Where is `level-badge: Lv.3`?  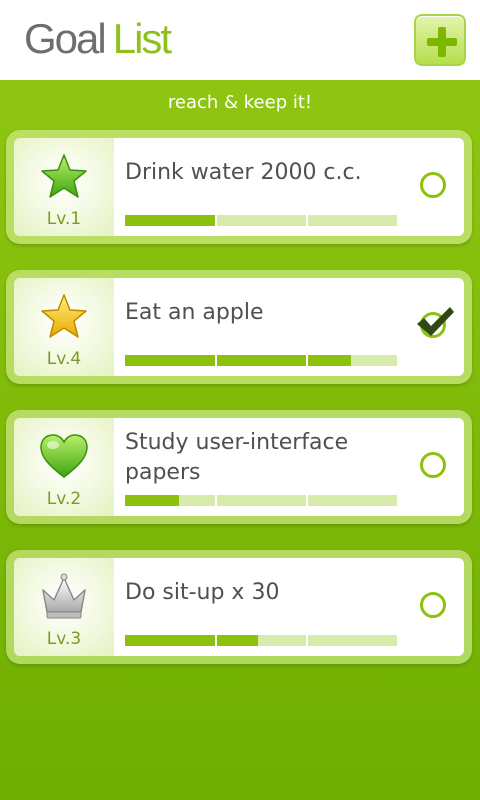 level-badge: Lv.3 is located at coordinates (64, 607).